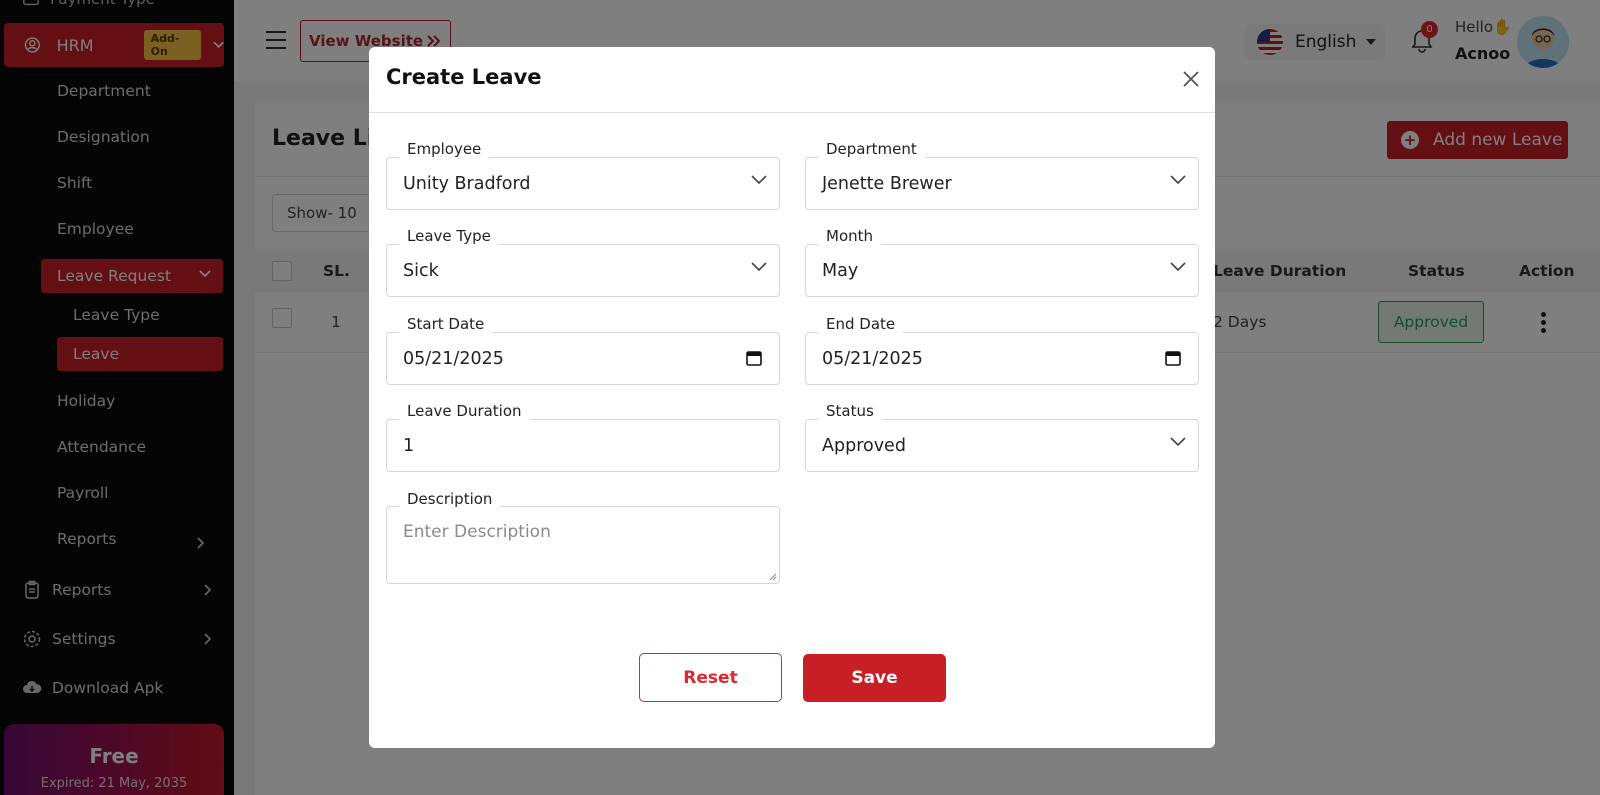 Image resolution: width=1600 pixels, height=795 pixels. Describe the element at coordinates (583, 545) in the screenshot. I see `description-textarea: Enter Description` at that location.